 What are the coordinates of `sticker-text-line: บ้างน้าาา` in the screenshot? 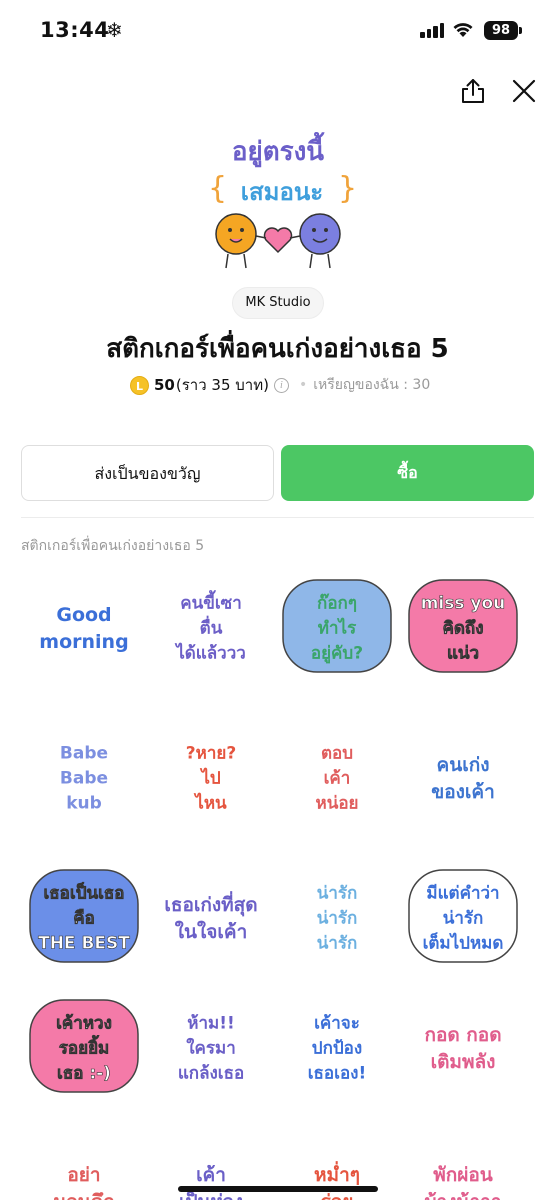 It's located at (462, 1195).